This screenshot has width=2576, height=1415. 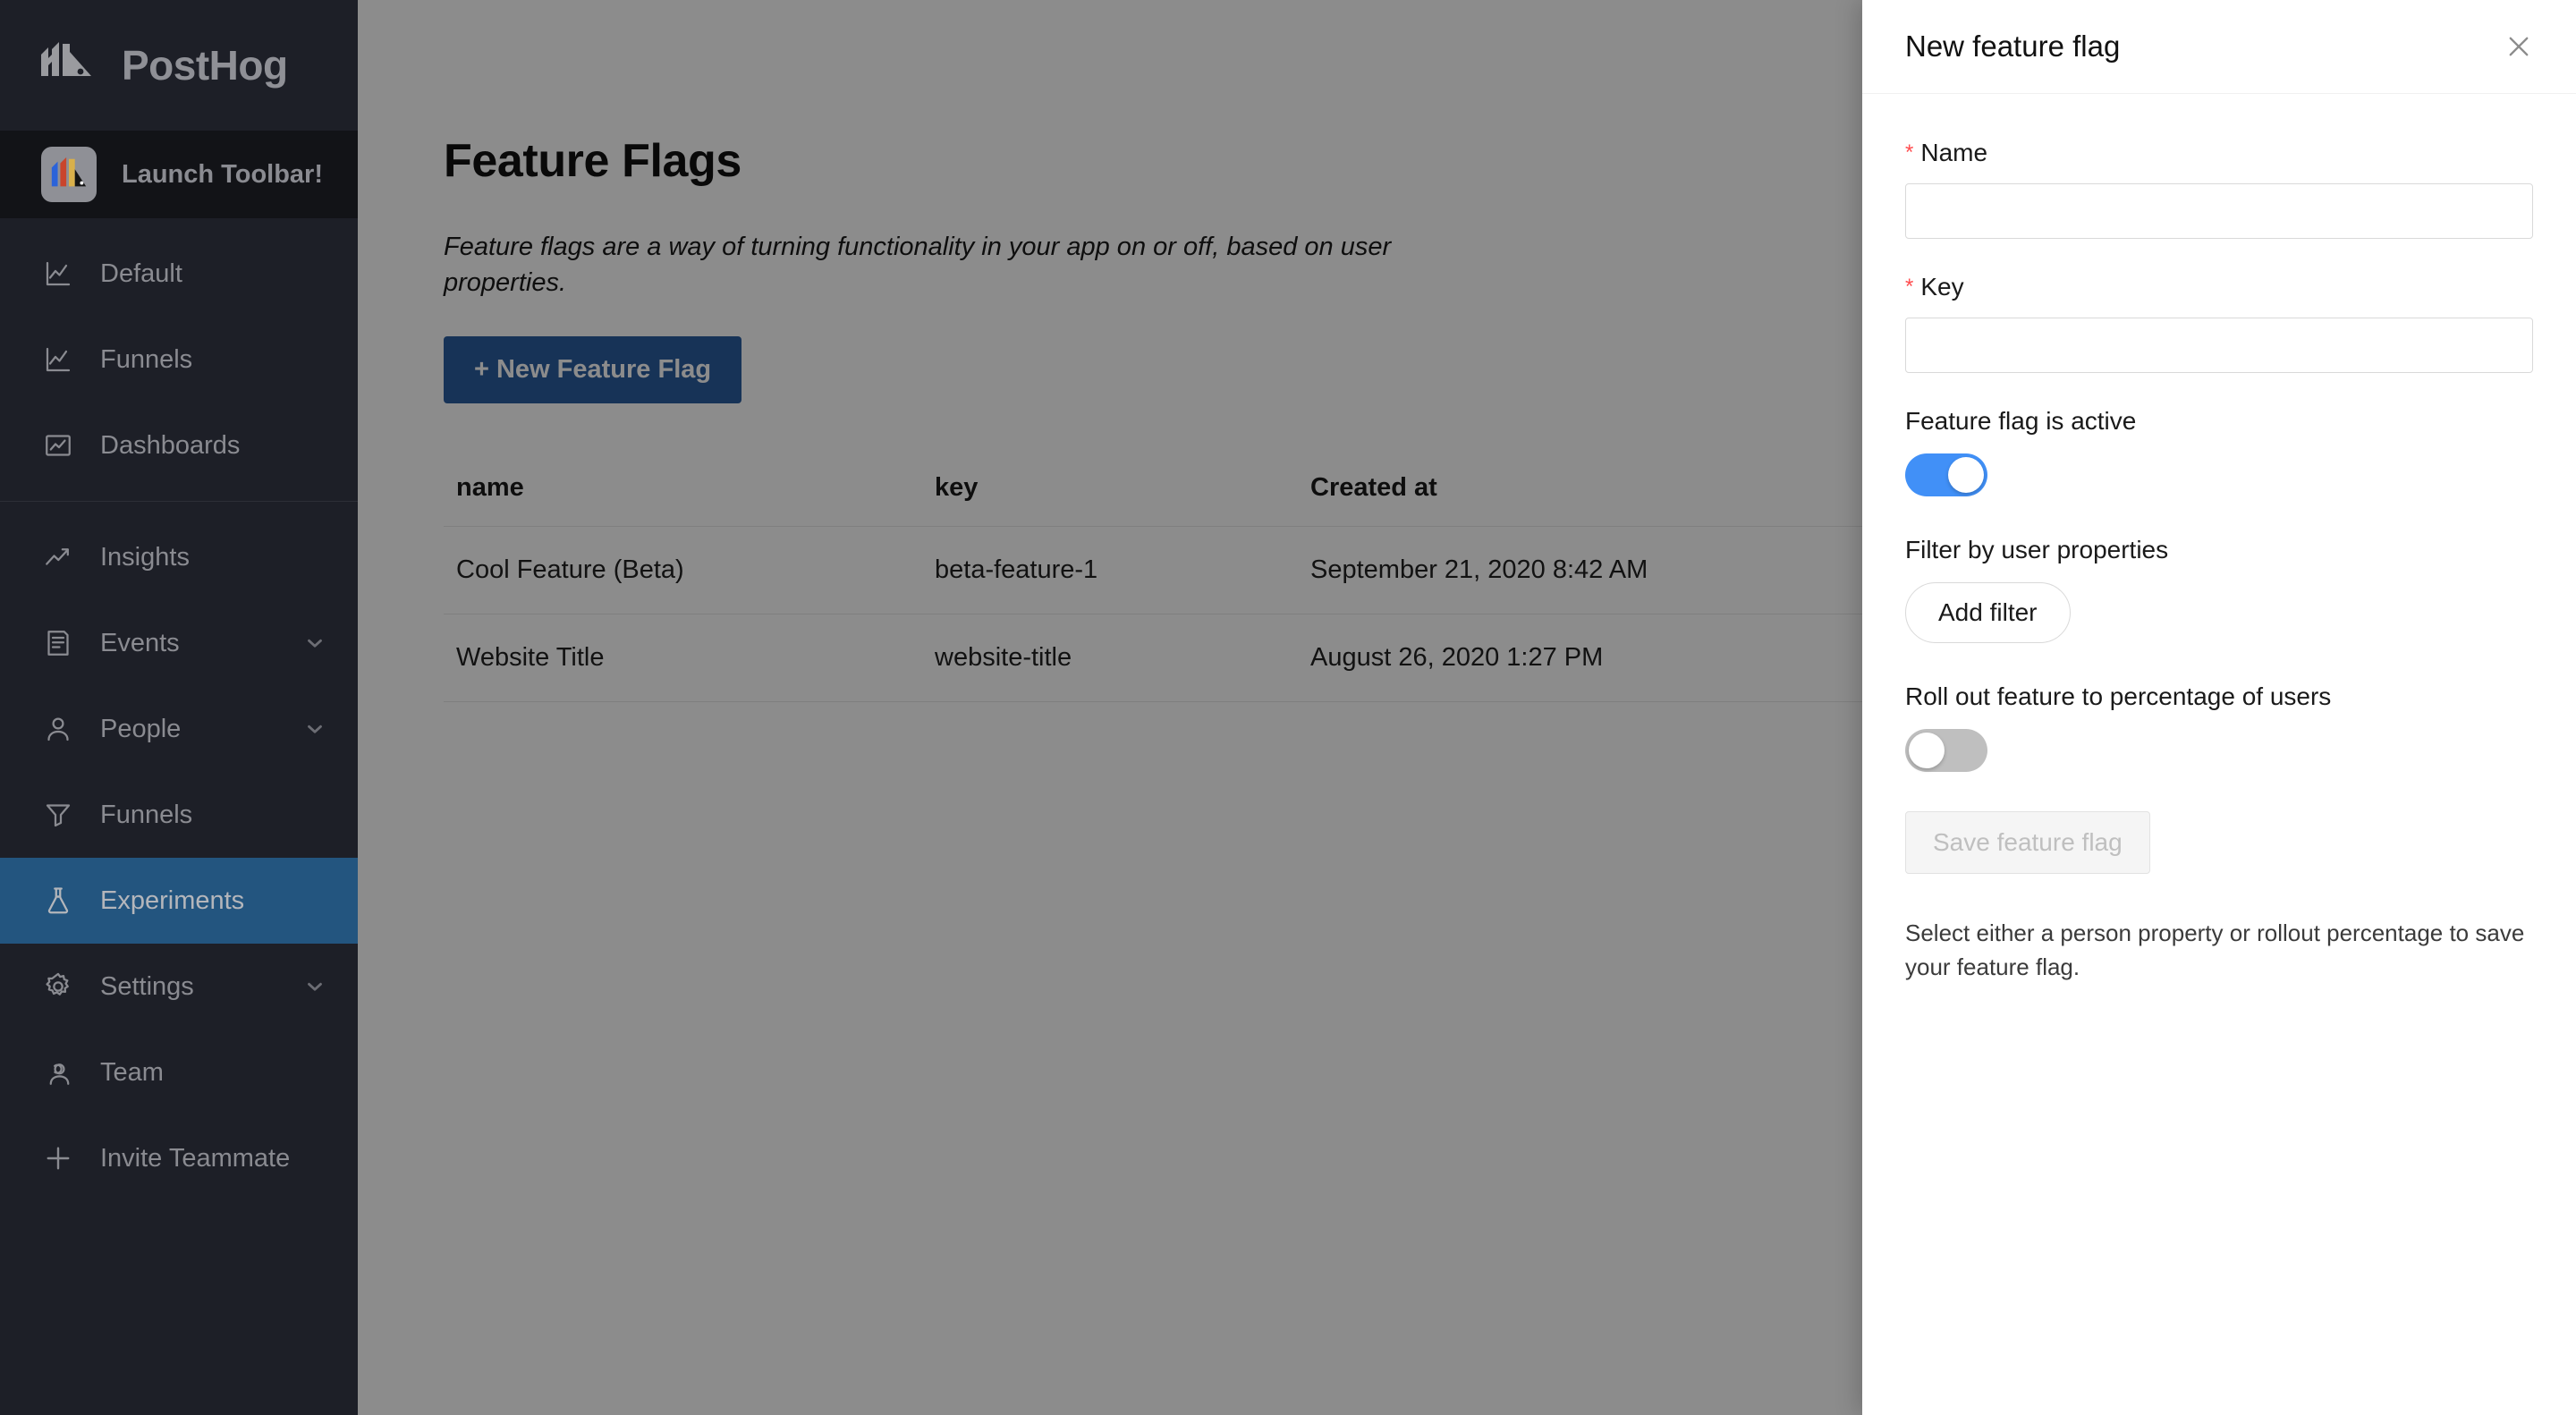 I want to click on sidebar-group-dashboards: Default Funnels Dashboards, so click(x=179, y=360).